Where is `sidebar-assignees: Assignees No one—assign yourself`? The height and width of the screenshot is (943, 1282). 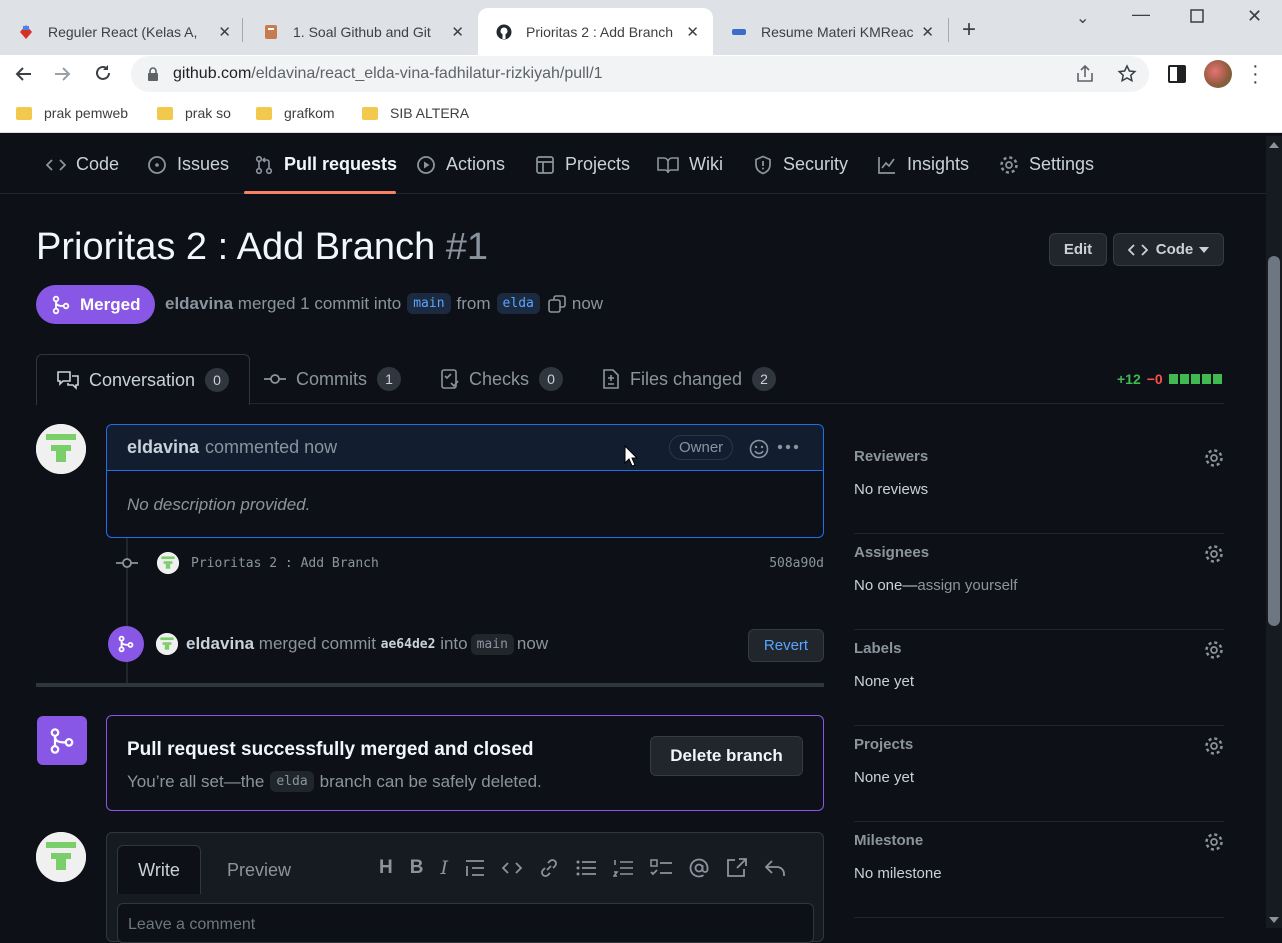
sidebar-assignees: Assignees No one—assign yourself is located at coordinates (1039, 582).